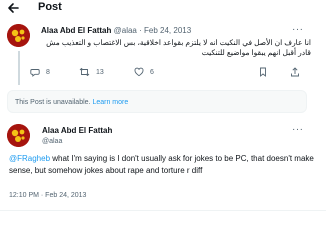 The height and width of the screenshot is (240, 326). Describe the element at coordinates (35, 73) in the screenshot. I see `reply-icon` at that location.